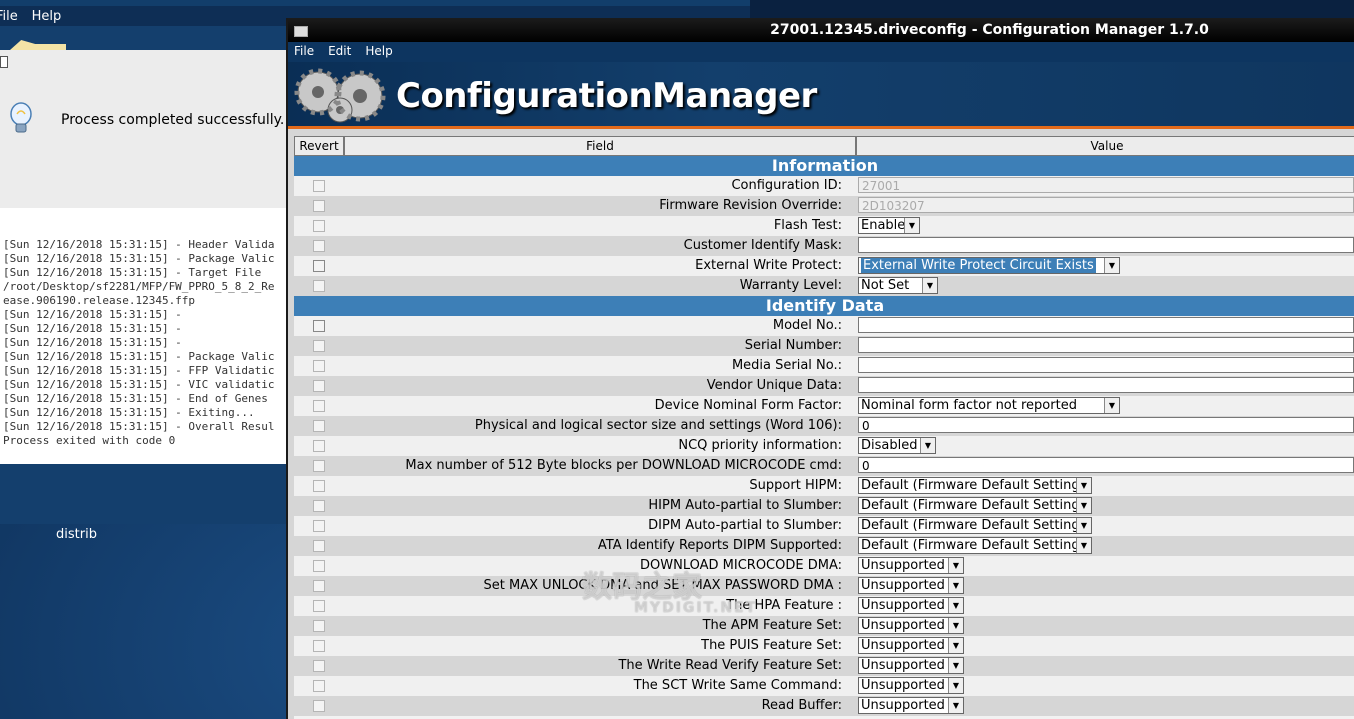 The height and width of the screenshot is (719, 1354). Describe the element at coordinates (989, 265) in the screenshot. I see `value-dropdown: External Write Protect Circuit Exists ▼` at that location.